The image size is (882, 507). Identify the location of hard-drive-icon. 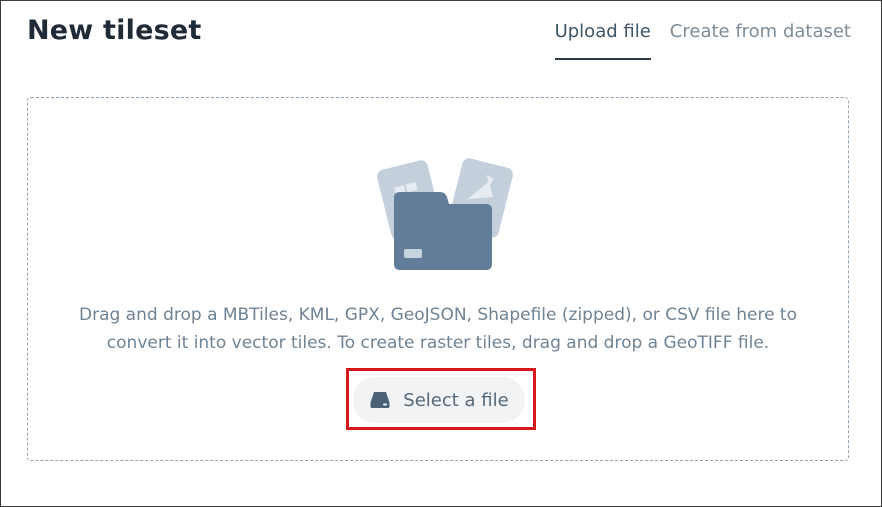
(380, 400).